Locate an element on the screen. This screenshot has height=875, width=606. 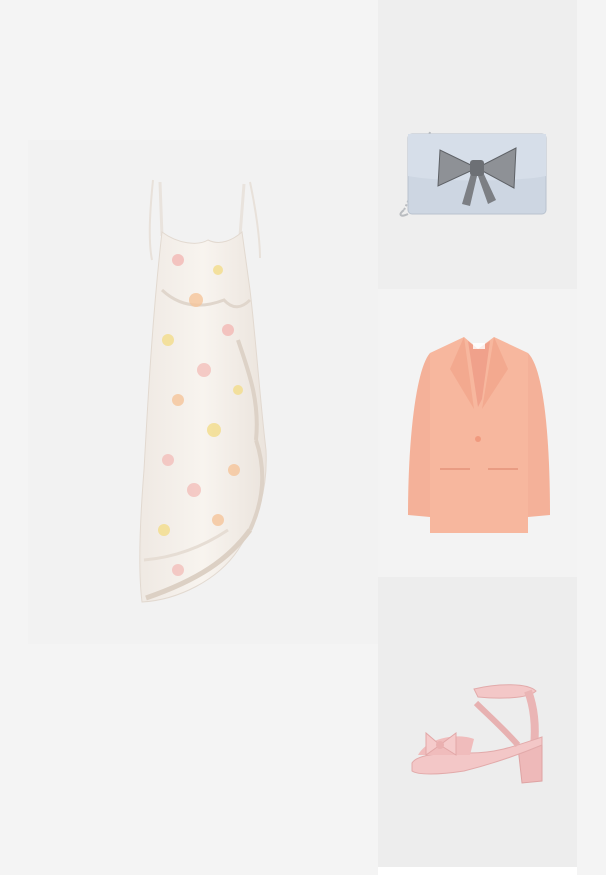
clutch-bag-illustration is located at coordinates (473, 174).